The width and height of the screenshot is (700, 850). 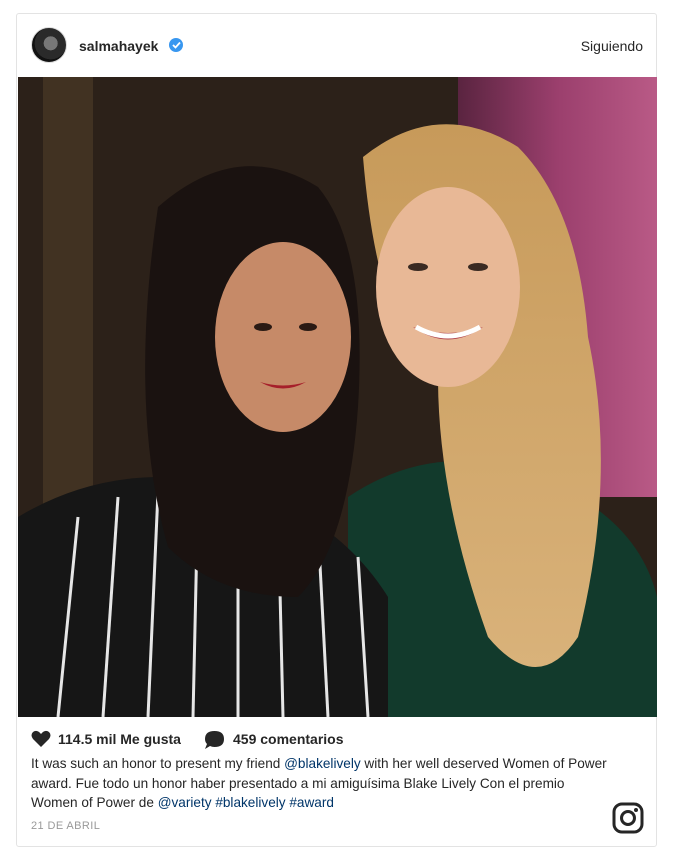 What do you see at coordinates (185, 802) in the screenshot?
I see `mention-link: @variety` at bounding box center [185, 802].